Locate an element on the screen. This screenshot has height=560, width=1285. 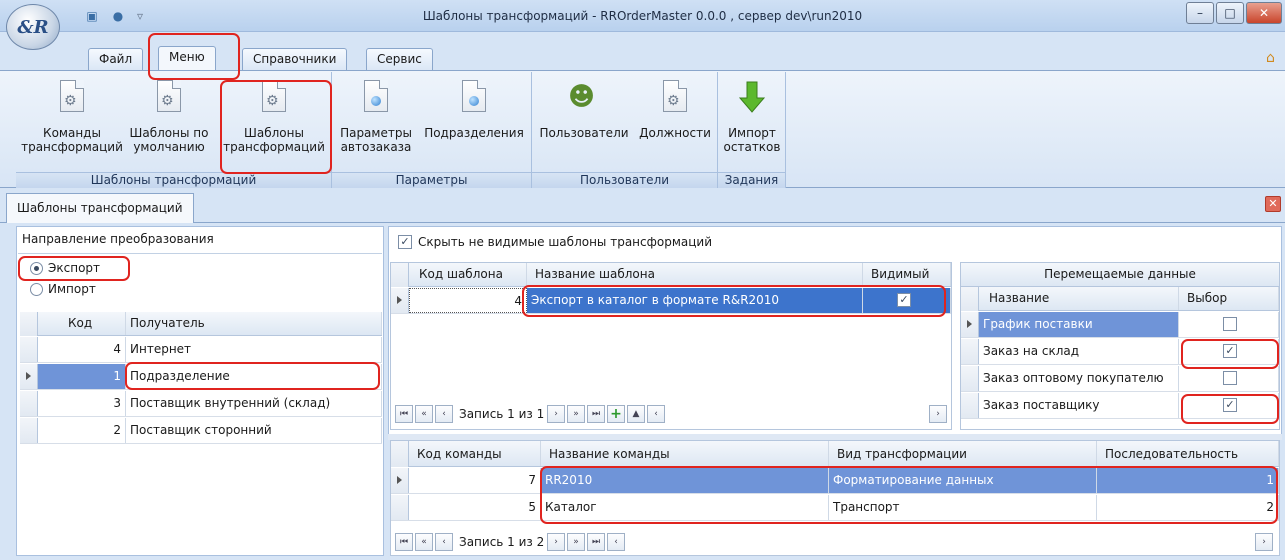
recipient-grid-header: Код Получатель is located at coordinates (201, 324).